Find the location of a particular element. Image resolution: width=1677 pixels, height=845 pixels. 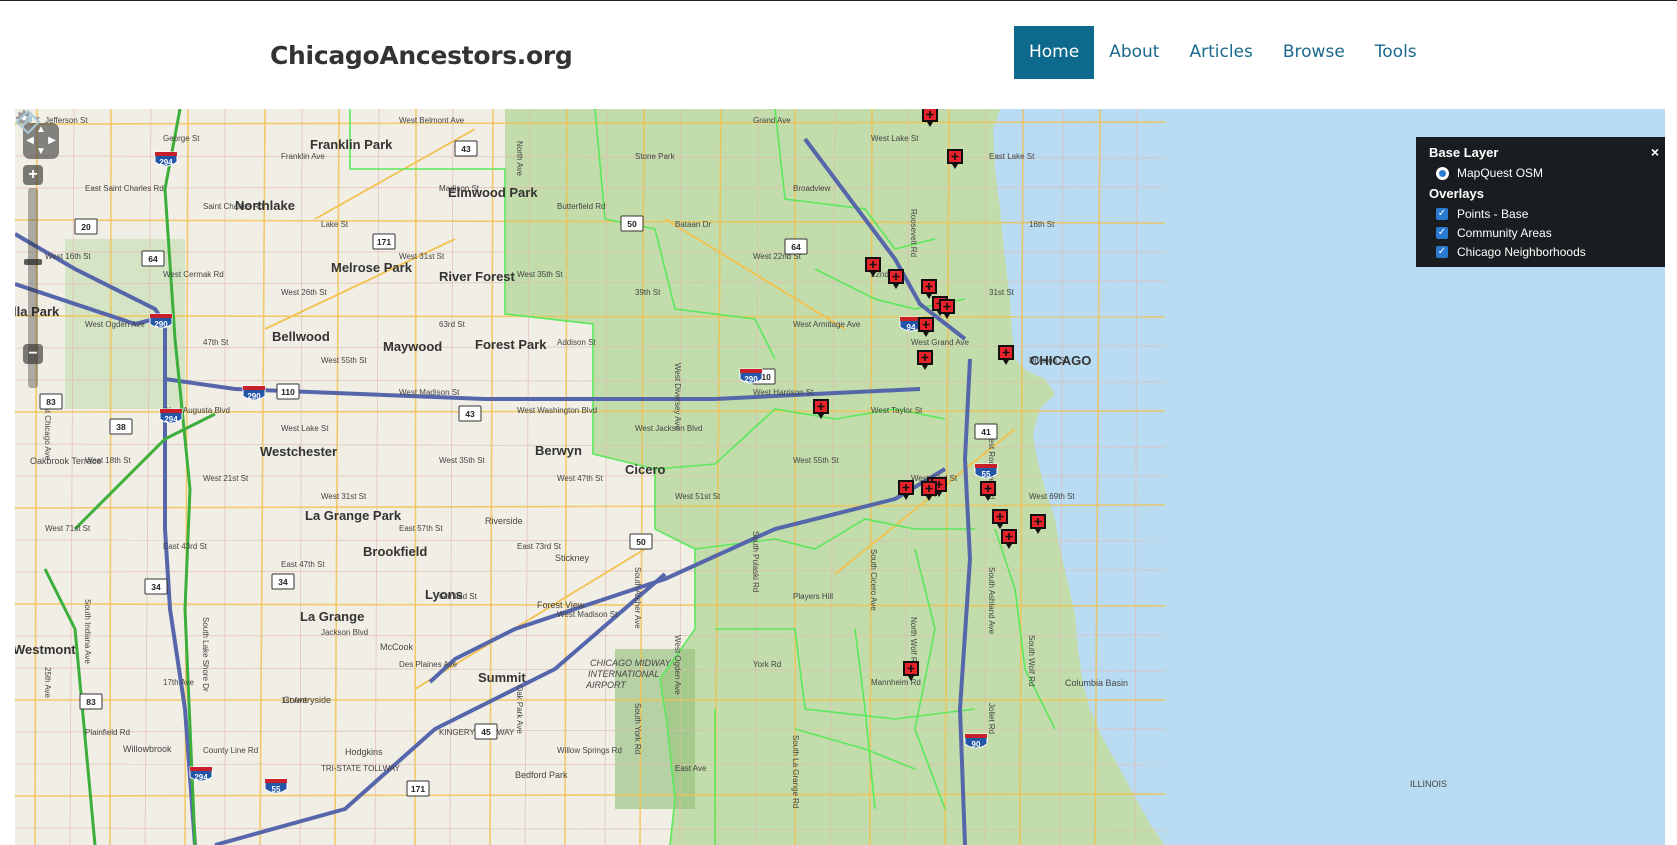

street-label: Saint Charles Rd is located at coordinates (233, 206).